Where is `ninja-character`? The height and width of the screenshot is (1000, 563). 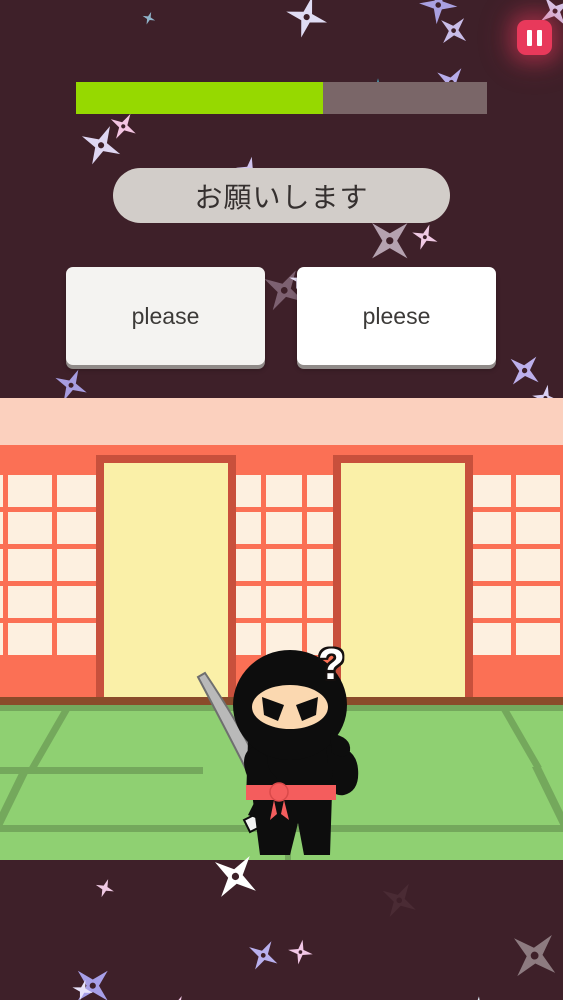
ninja-character is located at coordinates (277, 752).